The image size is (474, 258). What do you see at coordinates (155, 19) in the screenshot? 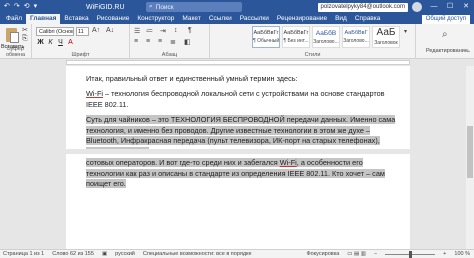
I see `tab-design: Конструктор` at bounding box center [155, 19].